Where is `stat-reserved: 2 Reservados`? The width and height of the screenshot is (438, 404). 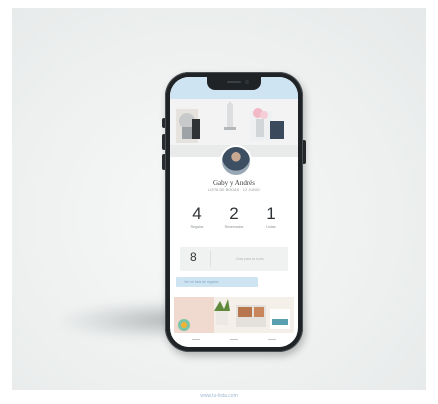 stat-reserved: 2 Reservados is located at coordinates (234, 222).